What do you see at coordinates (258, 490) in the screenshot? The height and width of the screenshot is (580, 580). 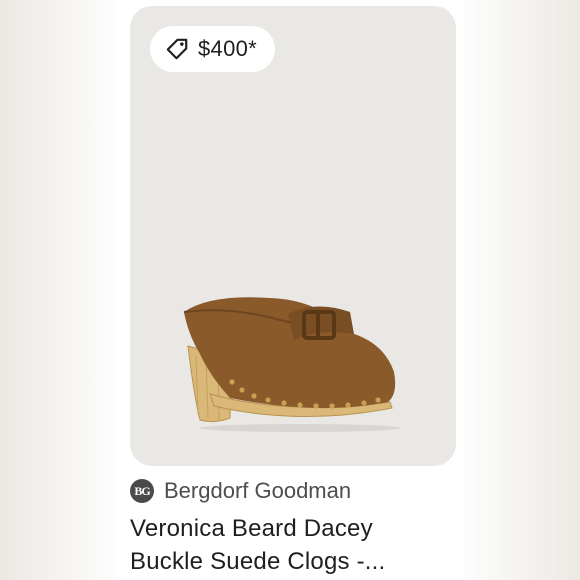 I see `seller-name: Bergdorf Goodman` at bounding box center [258, 490].